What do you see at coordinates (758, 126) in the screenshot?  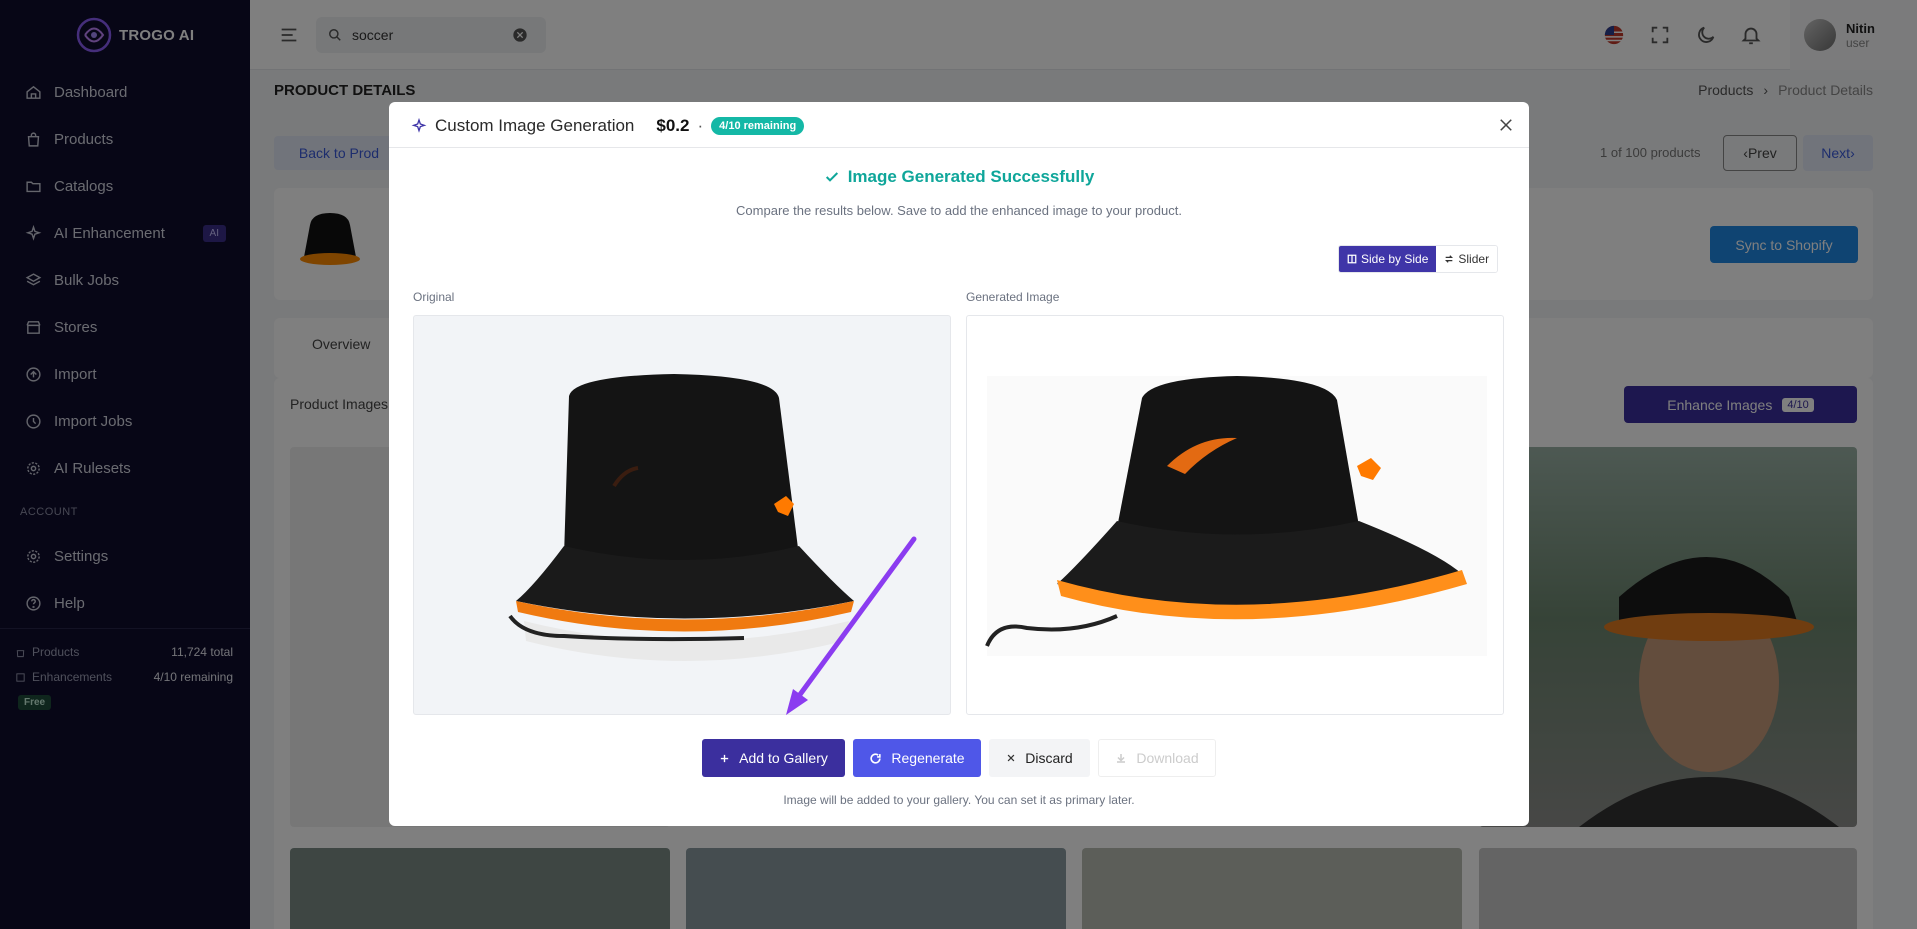 I see `remaining-badge: 4/10 remaining` at bounding box center [758, 126].